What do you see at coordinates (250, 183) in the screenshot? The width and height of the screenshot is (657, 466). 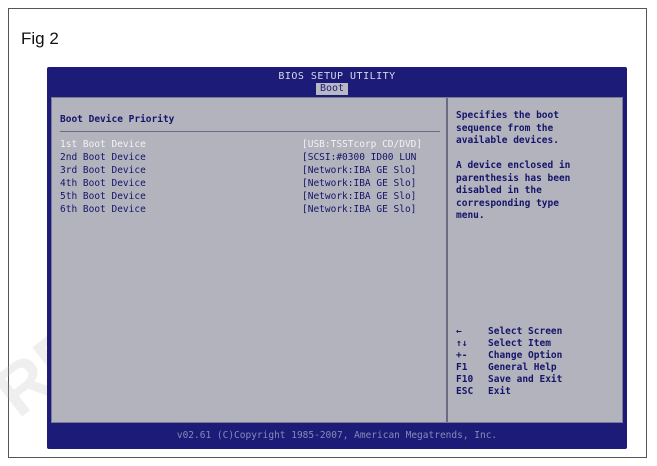 I see `boot-device-4: 4th Boot Device [Network:IBA GE Slo]` at bounding box center [250, 183].